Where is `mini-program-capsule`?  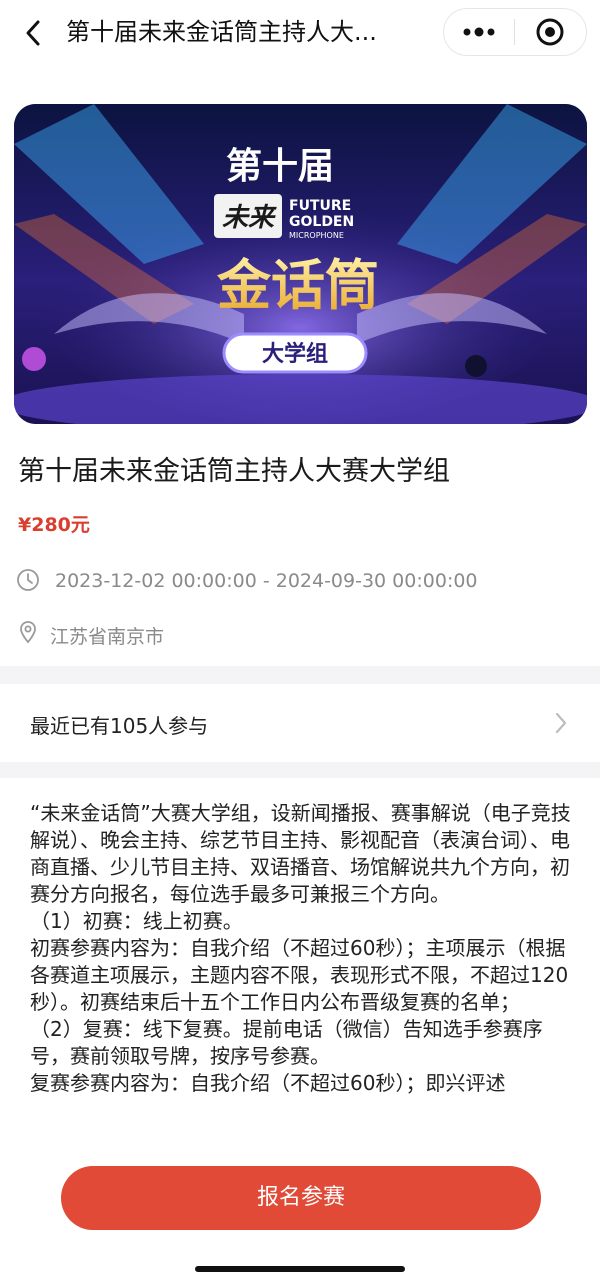 mini-program-capsule is located at coordinates (515, 32).